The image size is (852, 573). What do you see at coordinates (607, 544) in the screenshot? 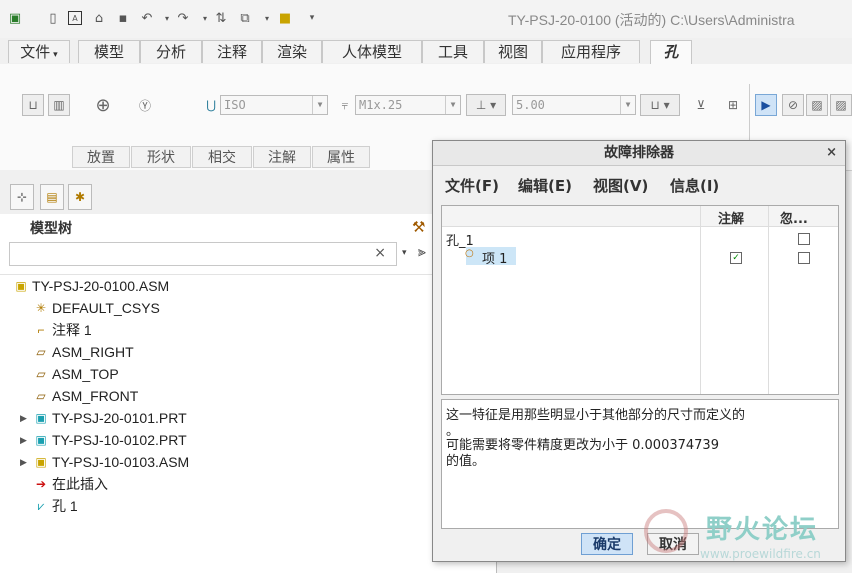
I see `ok-button: 确定` at bounding box center [607, 544].